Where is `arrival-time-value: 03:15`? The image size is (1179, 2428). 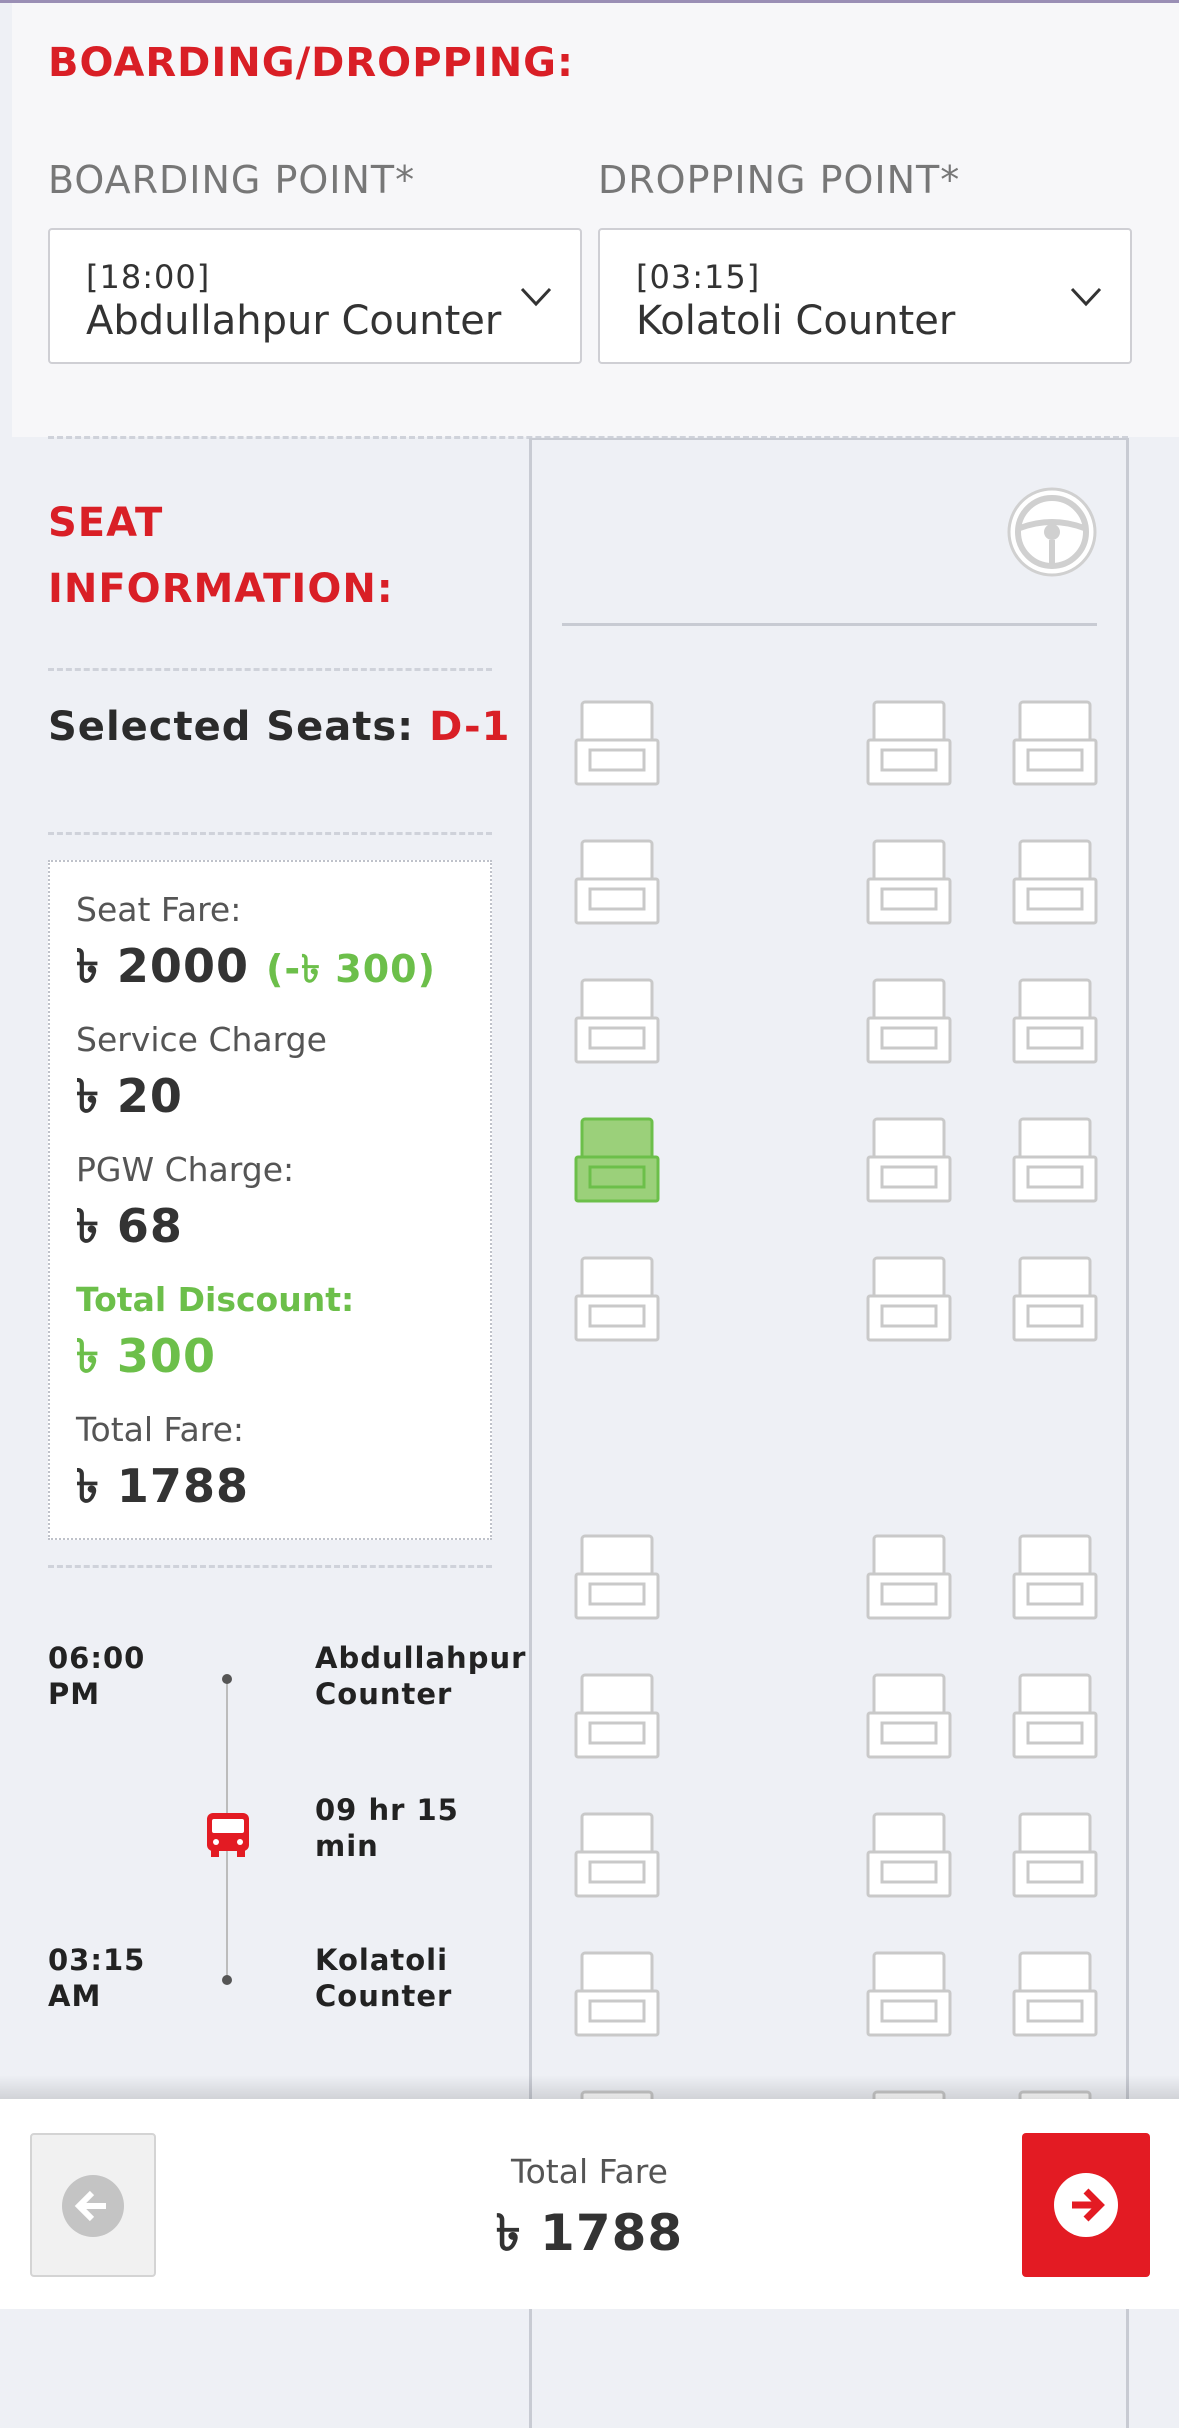 arrival-time-value: 03:15 is located at coordinates (97, 1960).